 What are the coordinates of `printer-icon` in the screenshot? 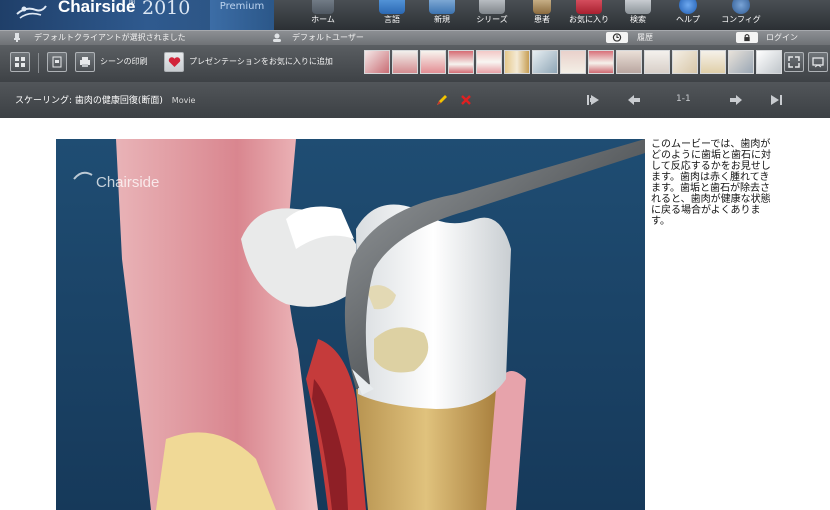 It's located at (85, 62).